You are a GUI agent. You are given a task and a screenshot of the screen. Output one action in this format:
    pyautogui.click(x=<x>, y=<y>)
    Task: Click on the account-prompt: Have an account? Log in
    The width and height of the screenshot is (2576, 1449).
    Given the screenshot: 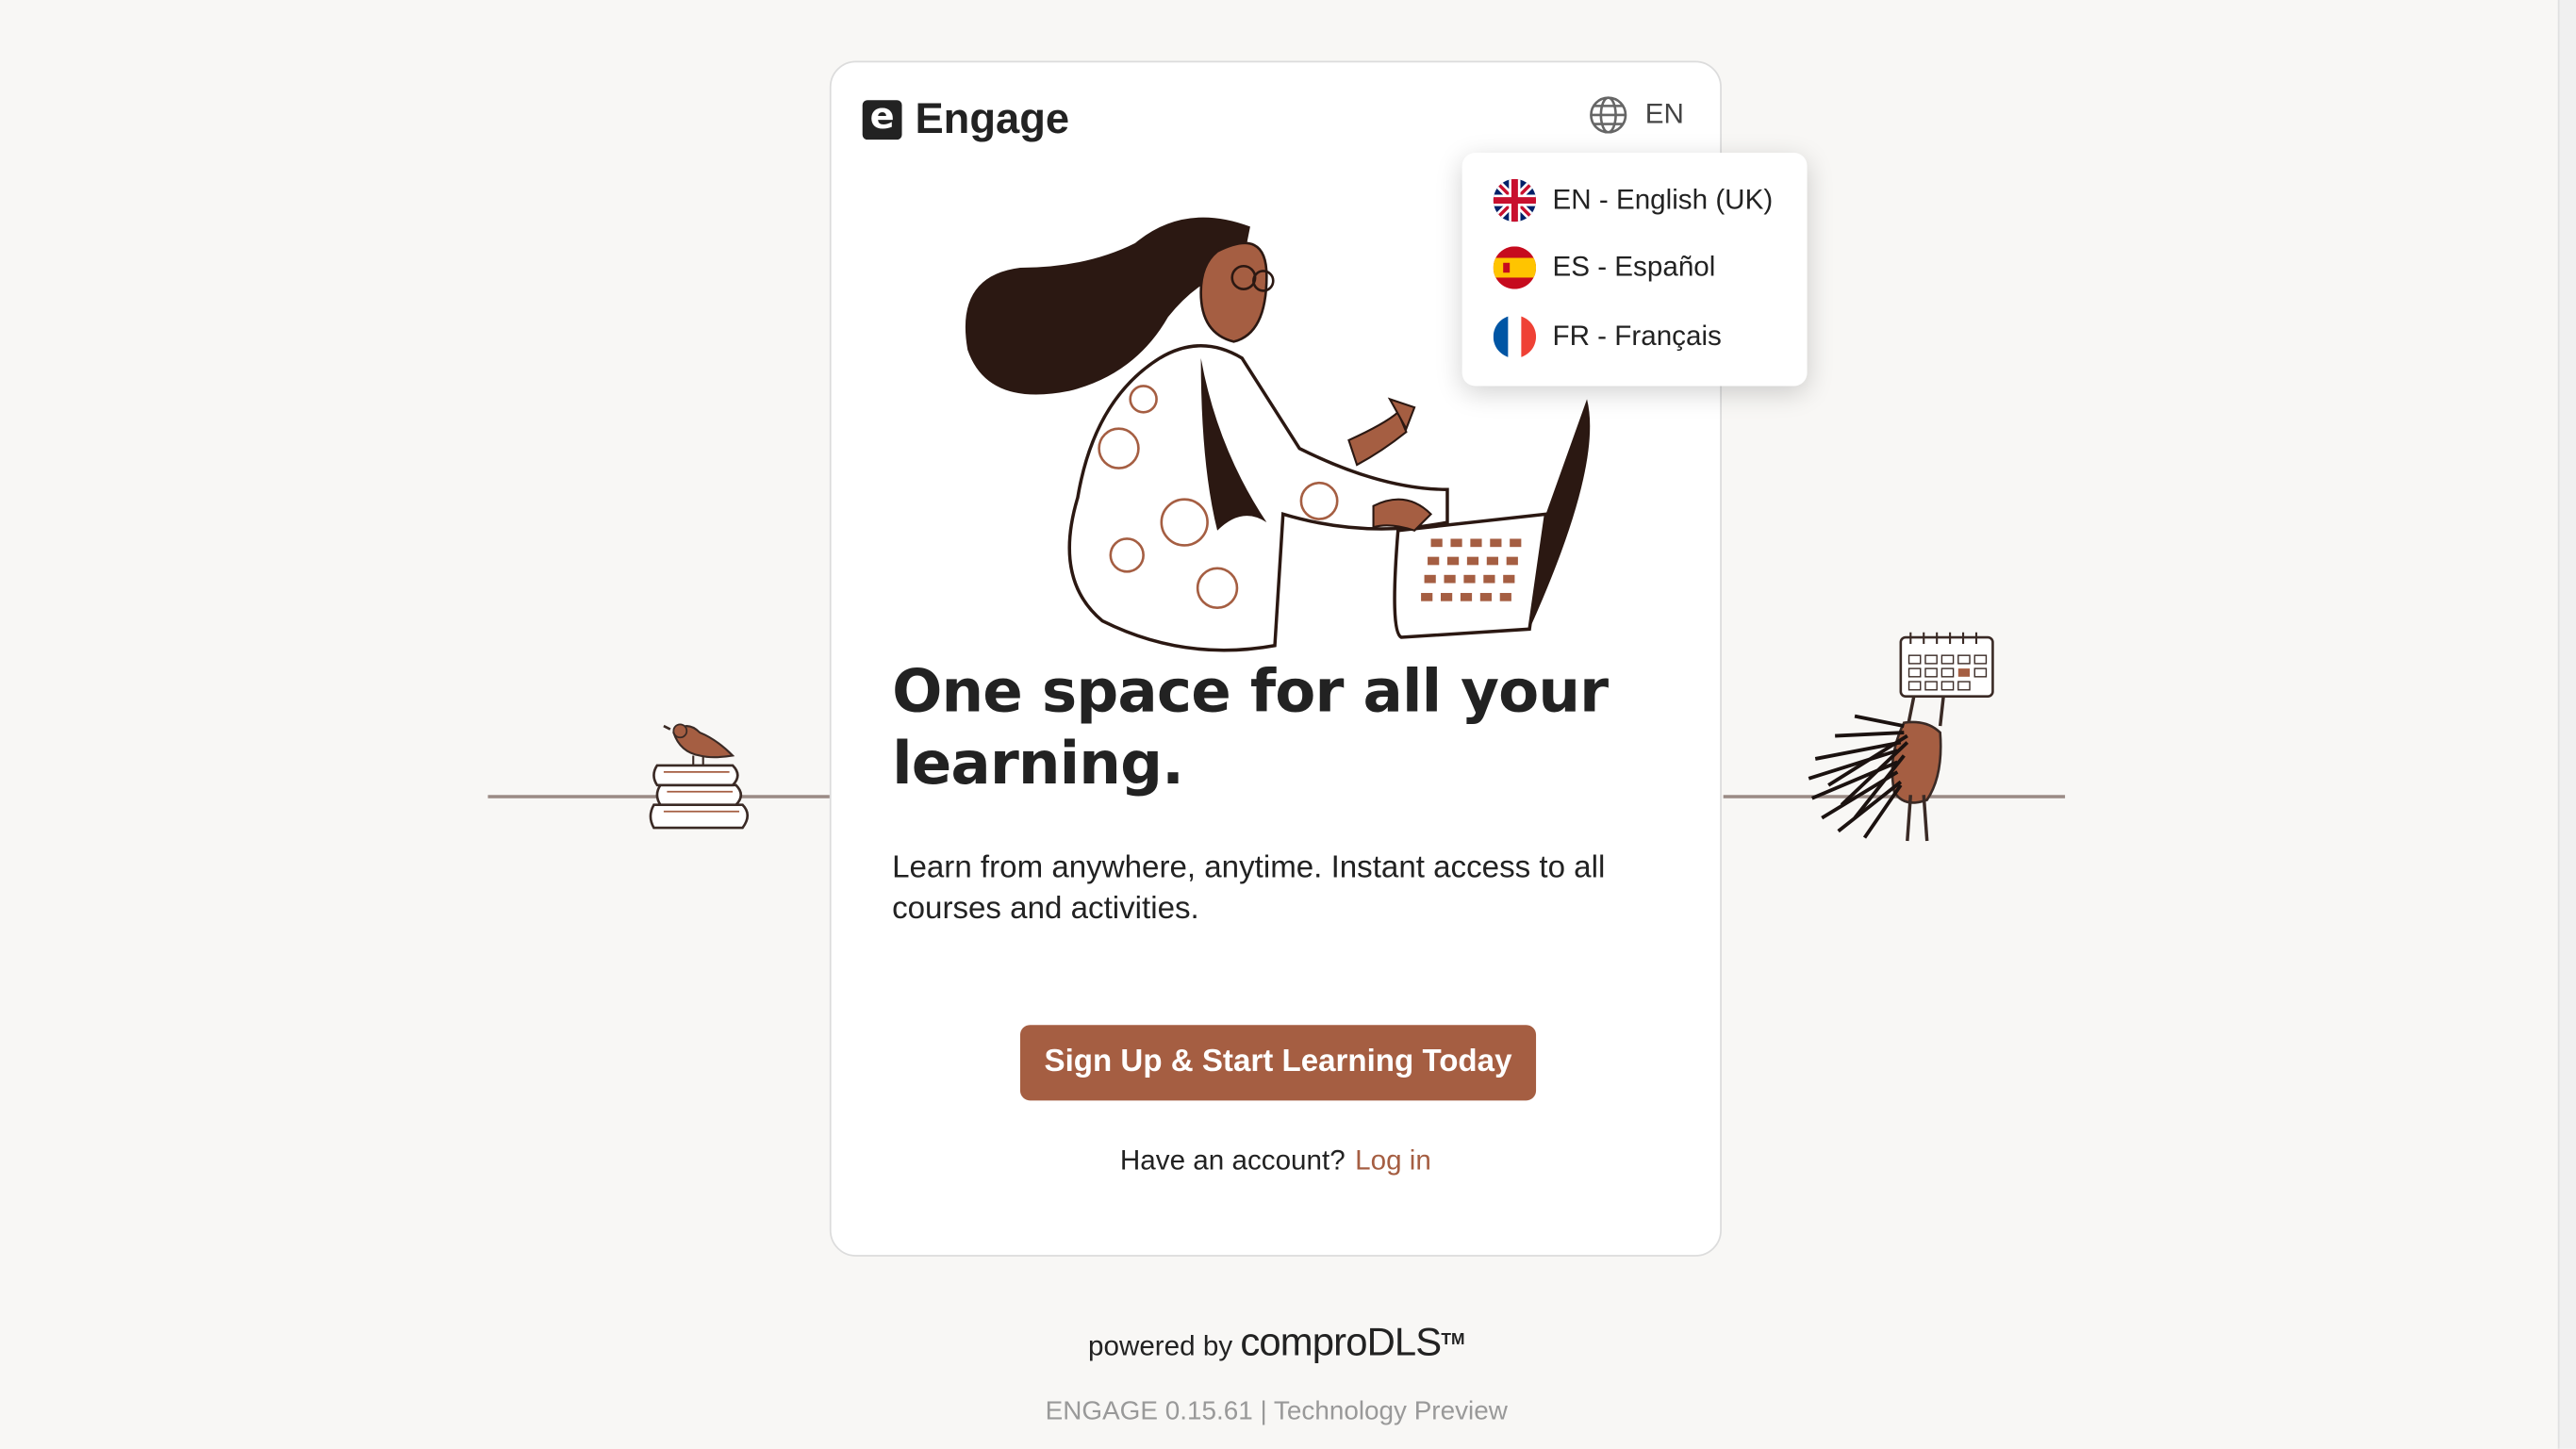 What is the action you would take?
    pyautogui.click(x=1276, y=1160)
    